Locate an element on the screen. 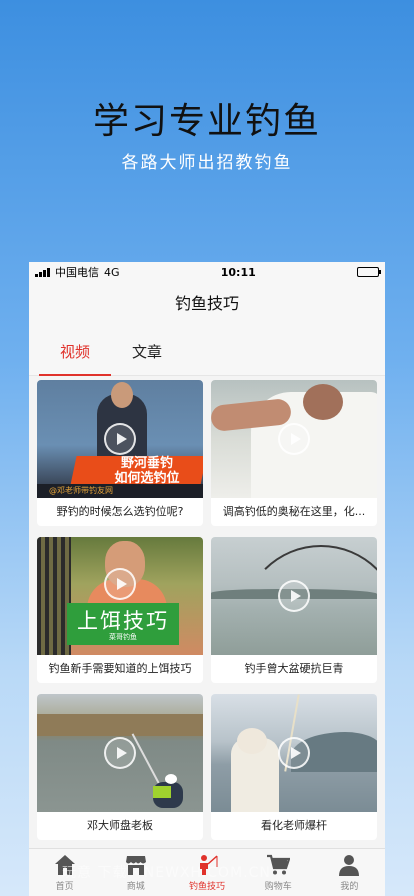 The height and width of the screenshot is (896, 414). hero-subtitle: 各路大师出招教钓鱼 is located at coordinates (207, 163).